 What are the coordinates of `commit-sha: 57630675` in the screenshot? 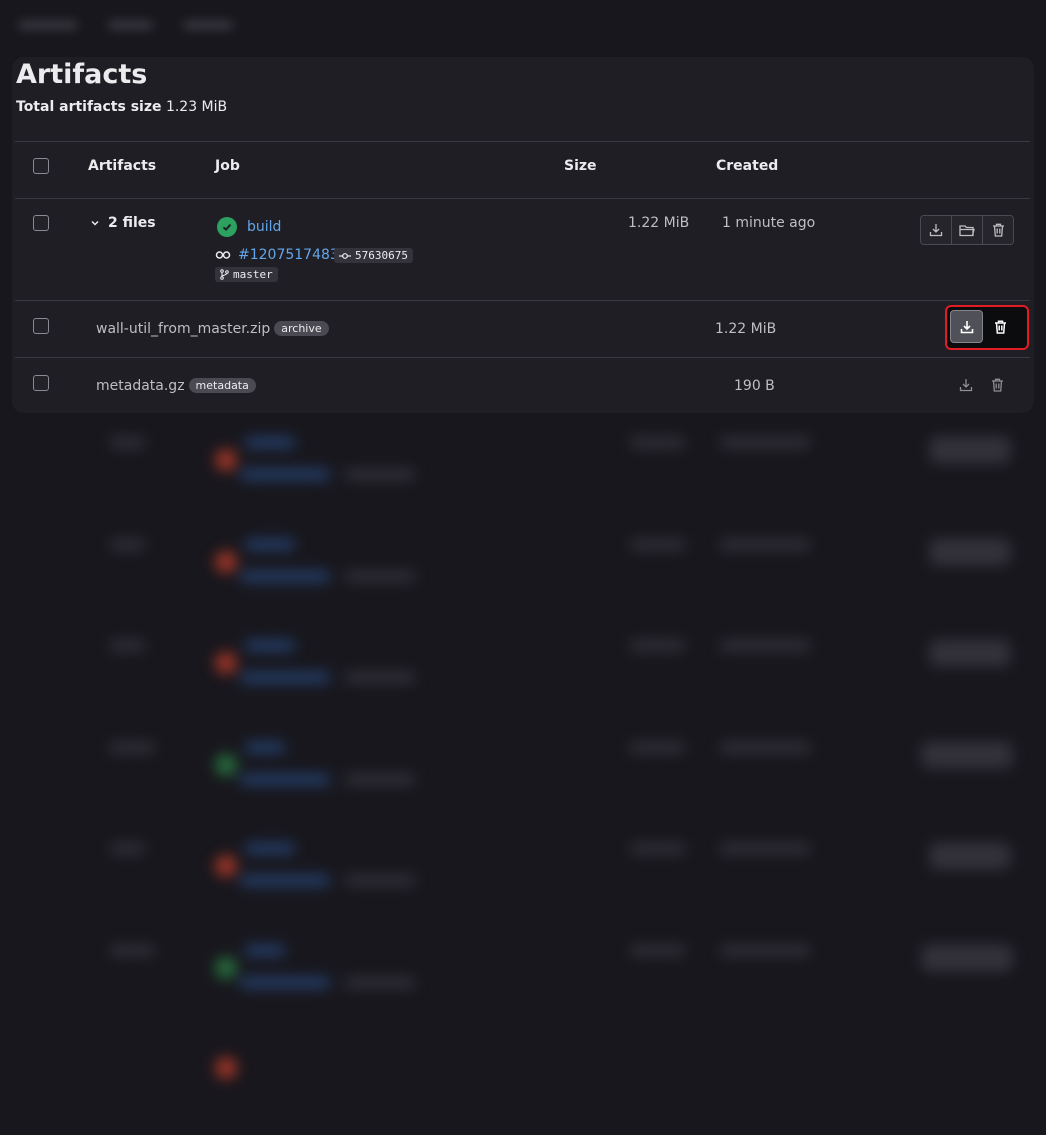 It's located at (373, 255).